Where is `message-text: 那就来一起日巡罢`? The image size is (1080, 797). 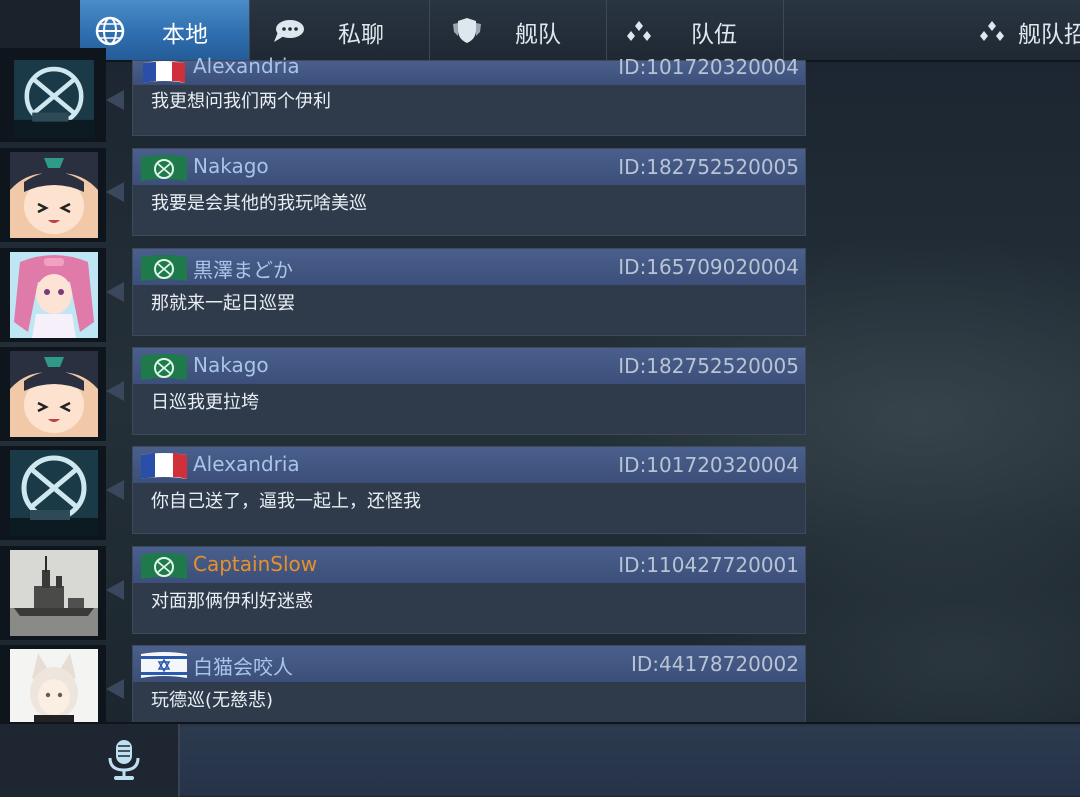 message-text: 那就来一起日巡罢 is located at coordinates (223, 303).